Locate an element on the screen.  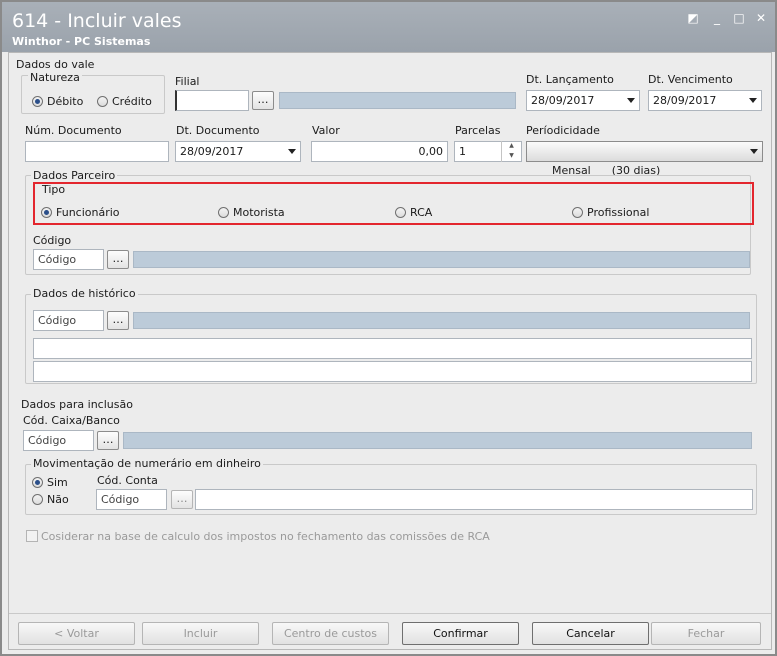
tipo-profissional-label: Profissional is located at coordinates (618, 212).